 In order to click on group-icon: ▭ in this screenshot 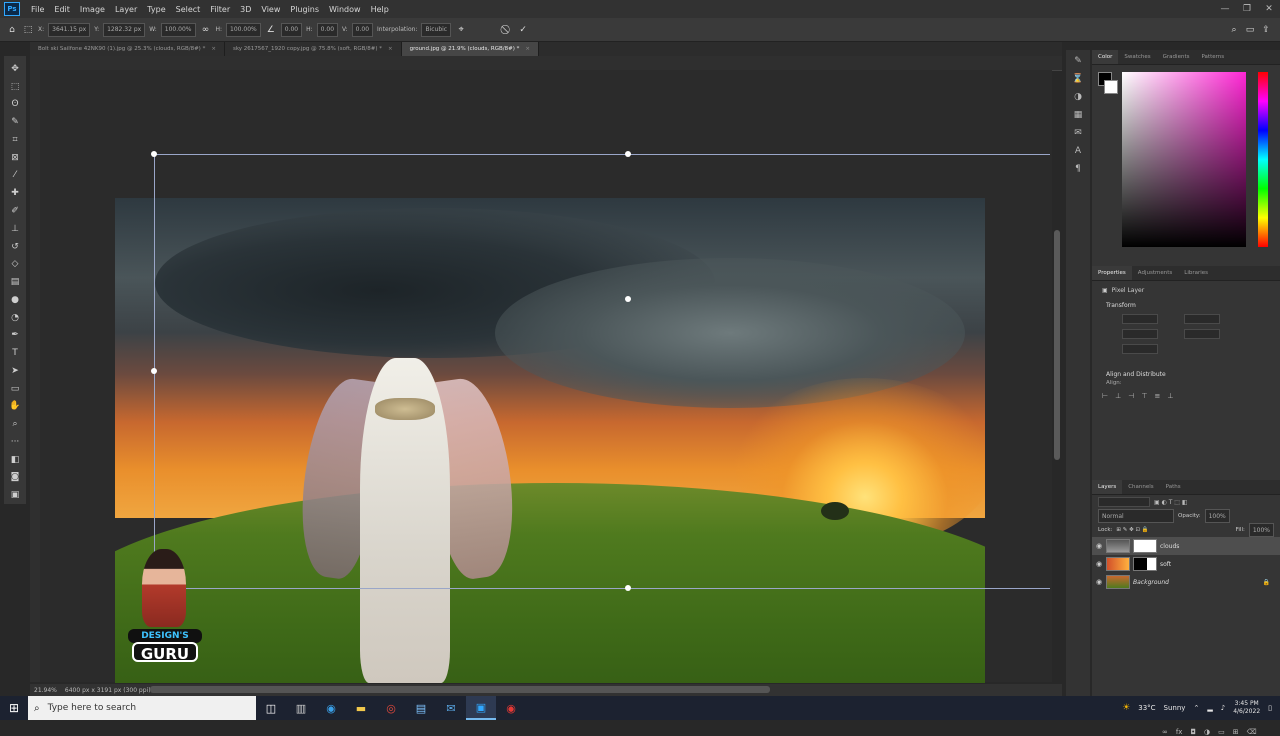, I will do `click(1221, 732)`.